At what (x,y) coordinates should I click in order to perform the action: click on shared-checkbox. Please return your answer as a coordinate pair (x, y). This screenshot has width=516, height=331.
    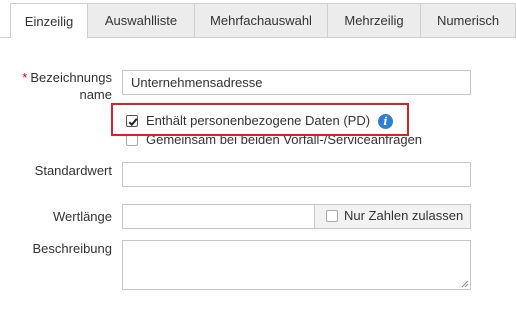
    Looking at the image, I should click on (132, 140).